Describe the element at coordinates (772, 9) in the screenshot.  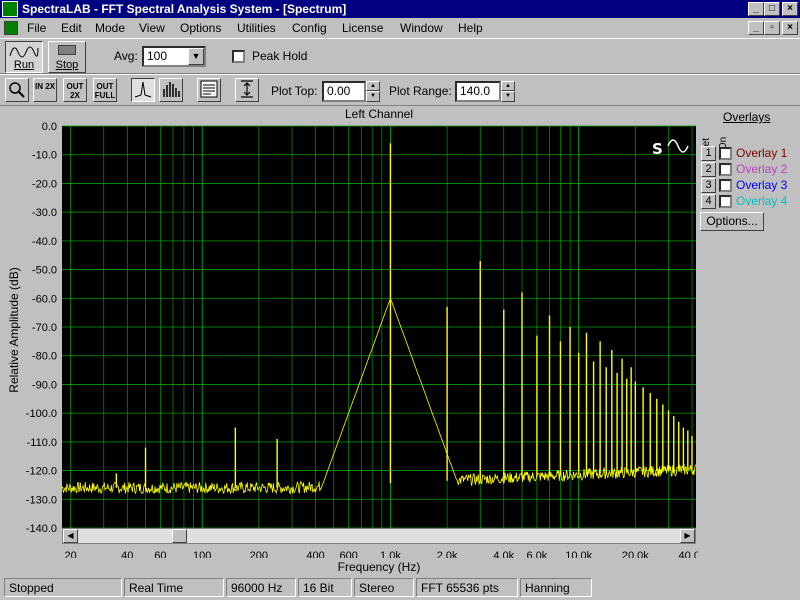
I see `maximize-button: □` at that location.